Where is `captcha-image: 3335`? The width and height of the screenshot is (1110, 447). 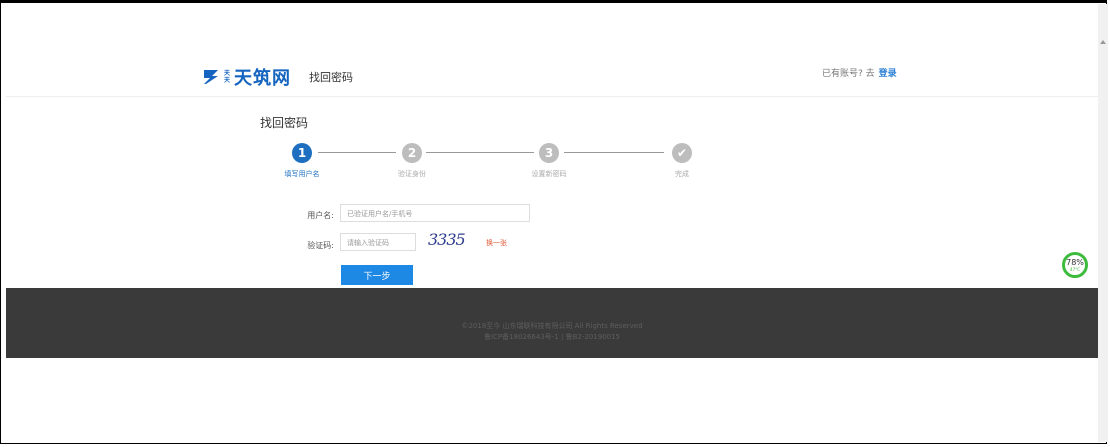 captcha-image: 3335 is located at coordinates (448, 240).